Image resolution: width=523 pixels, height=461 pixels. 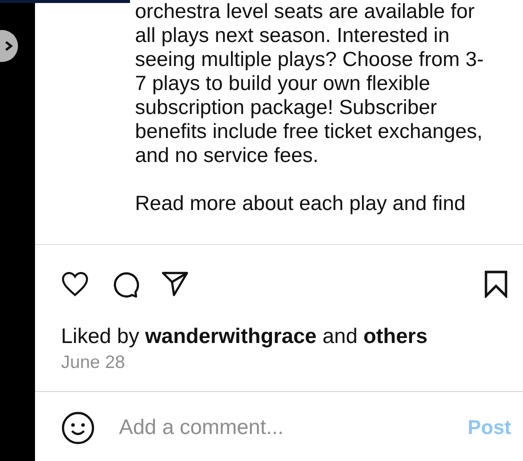 What do you see at coordinates (496, 284) in the screenshot?
I see `bookmark-icon` at bounding box center [496, 284].